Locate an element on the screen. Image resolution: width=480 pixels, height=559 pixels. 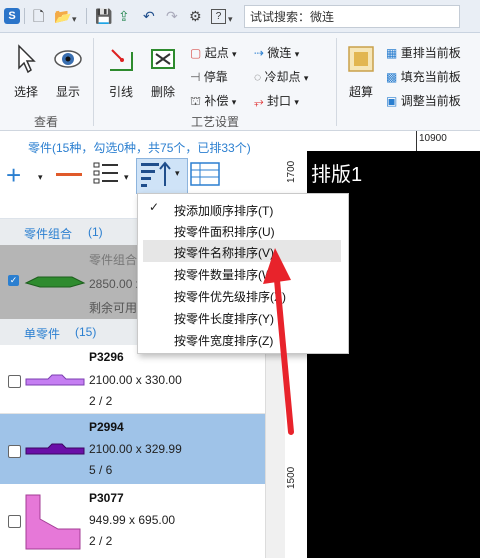
process-group-label: 工艺设置 is located at coordinates (214, 122).